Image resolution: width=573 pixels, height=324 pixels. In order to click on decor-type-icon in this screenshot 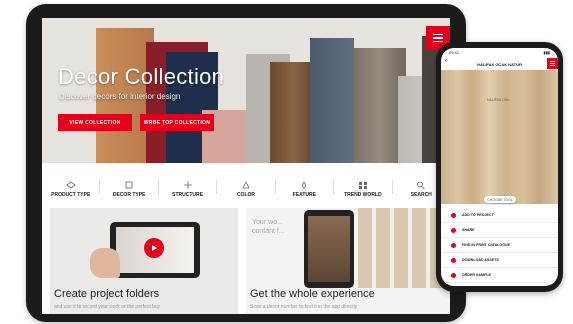, I will do `click(129, 185)`.